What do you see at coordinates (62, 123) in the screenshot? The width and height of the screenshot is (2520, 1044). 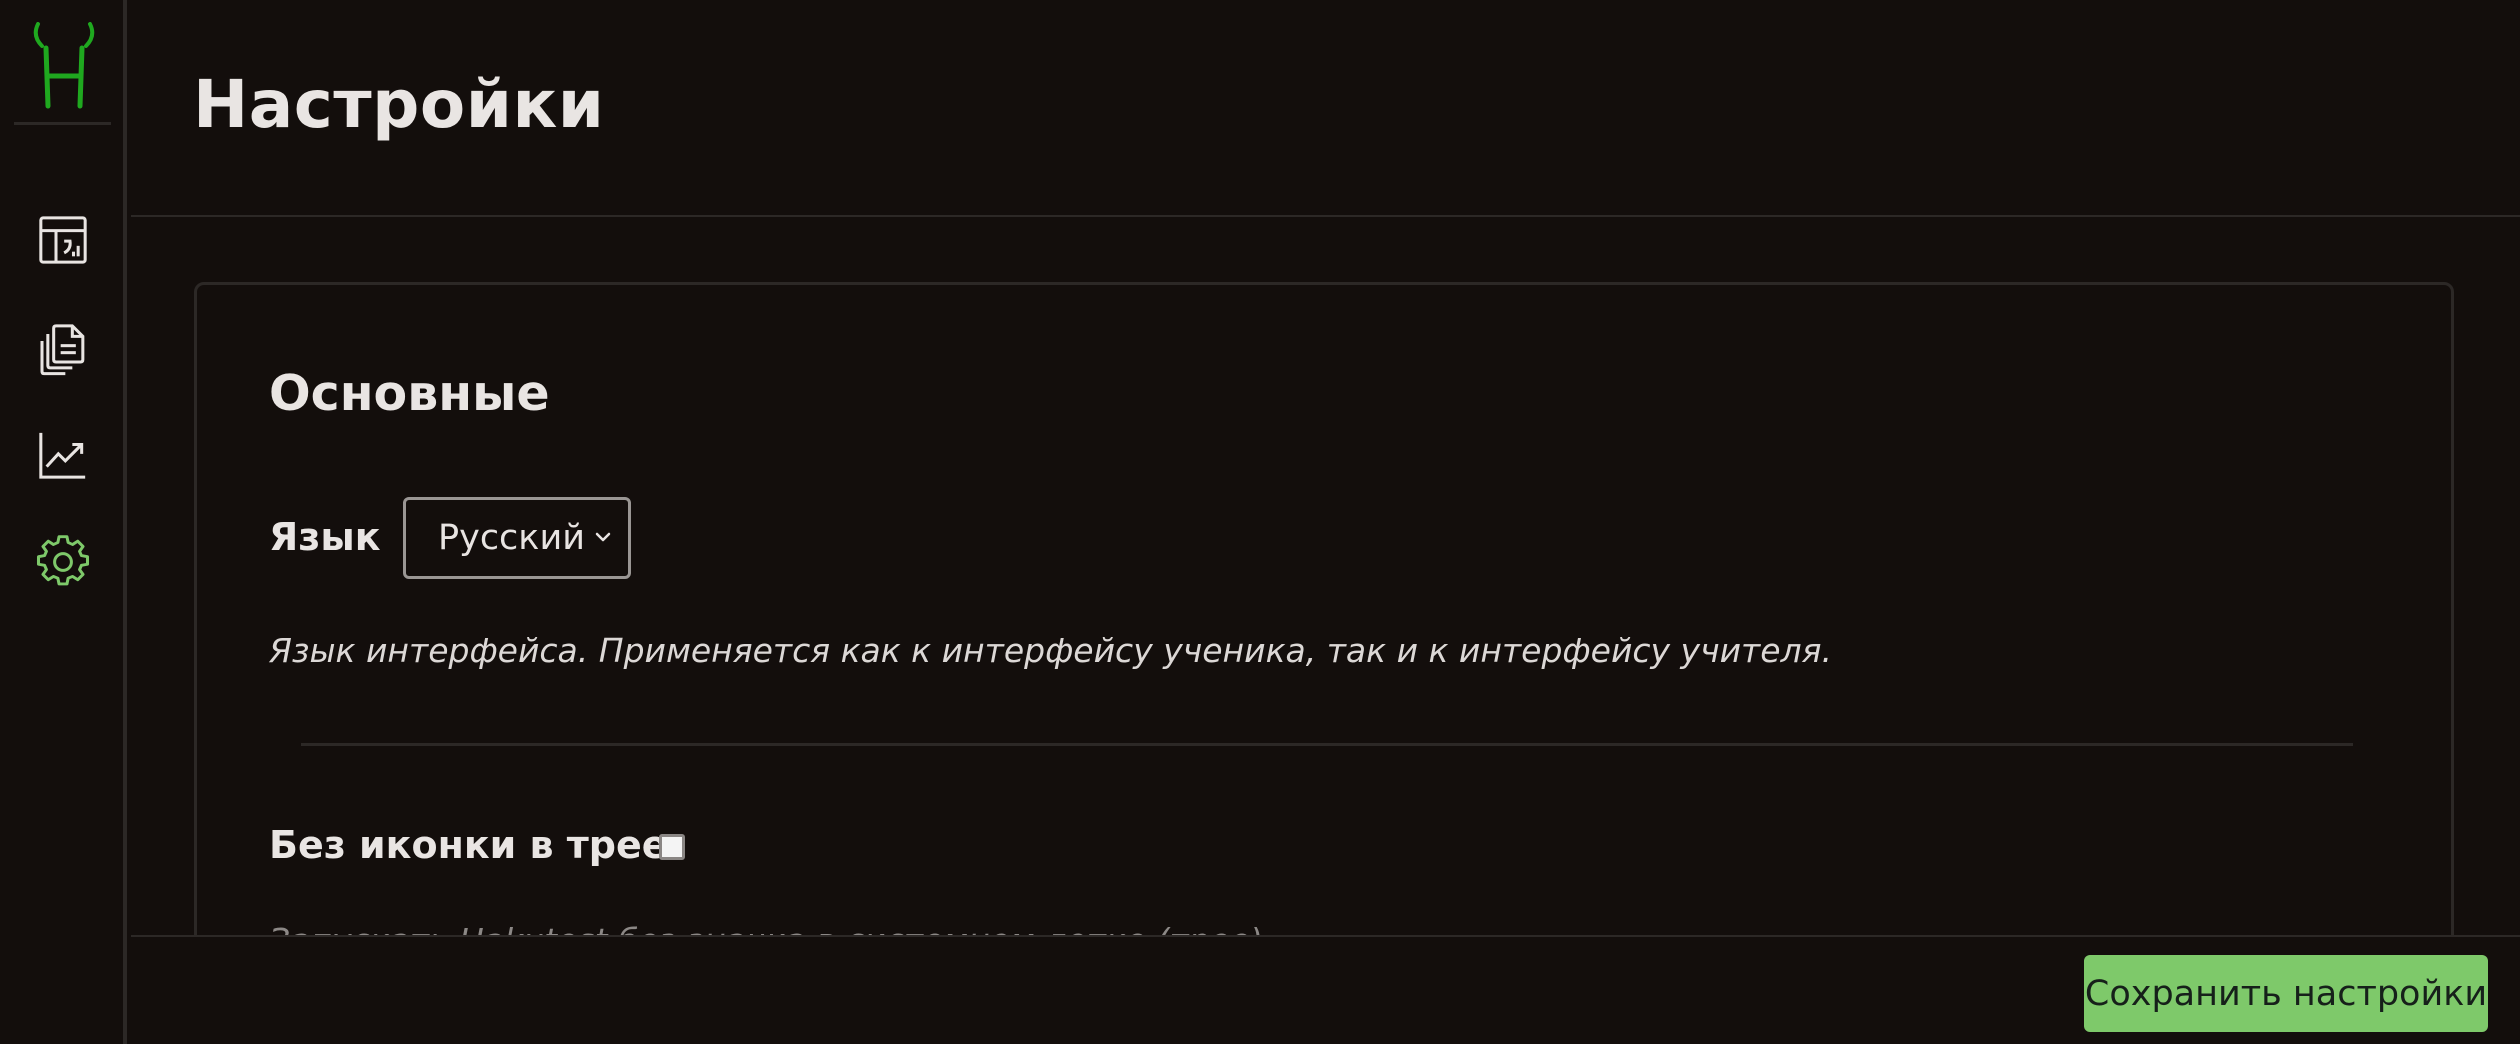 I see `sidebar-divider` at bounding box center [62, 123].